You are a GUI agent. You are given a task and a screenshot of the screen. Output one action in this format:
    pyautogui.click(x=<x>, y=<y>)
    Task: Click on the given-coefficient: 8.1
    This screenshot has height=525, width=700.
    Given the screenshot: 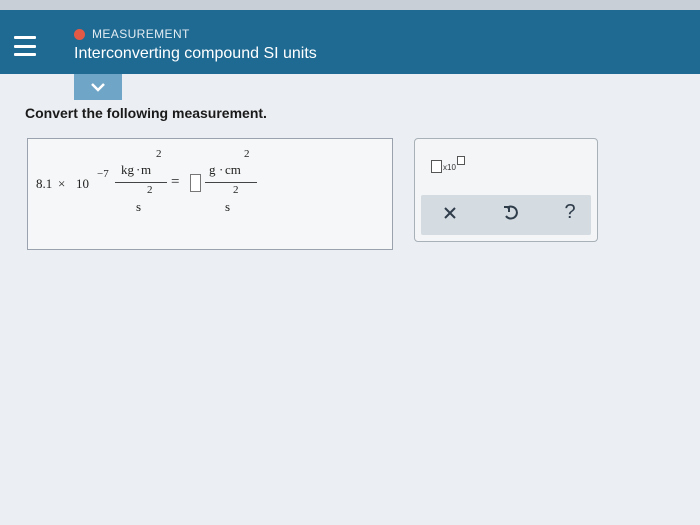 What is the action you would take?
    pyautogui.click(x=44, y=183)
    